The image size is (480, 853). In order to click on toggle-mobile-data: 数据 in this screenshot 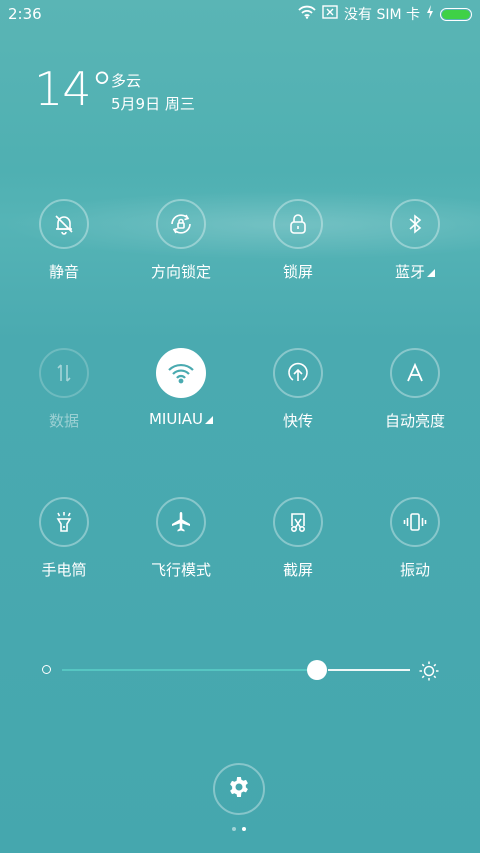, I will do `click(64, 389)`.